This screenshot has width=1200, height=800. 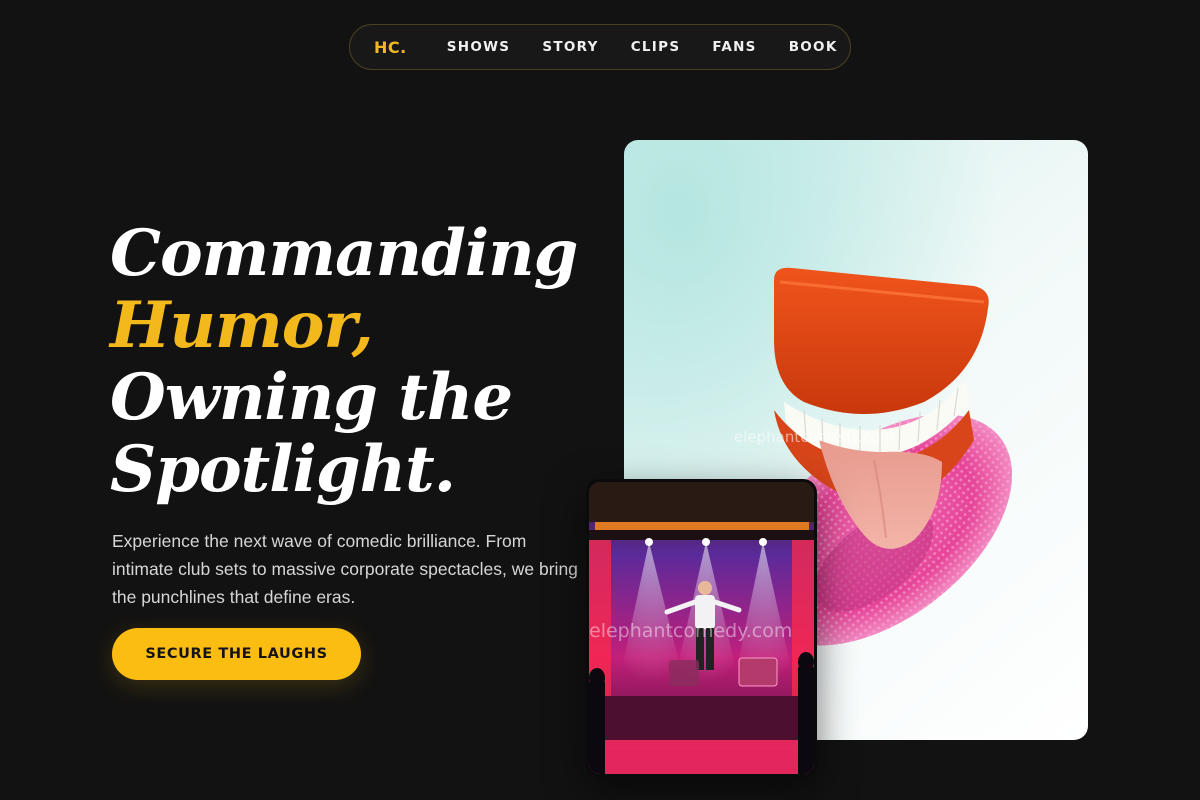 What do you see at coordinates (390, 47) in the screenshot?
I see `site-logo: HC.` at bounding box center [390, 47].